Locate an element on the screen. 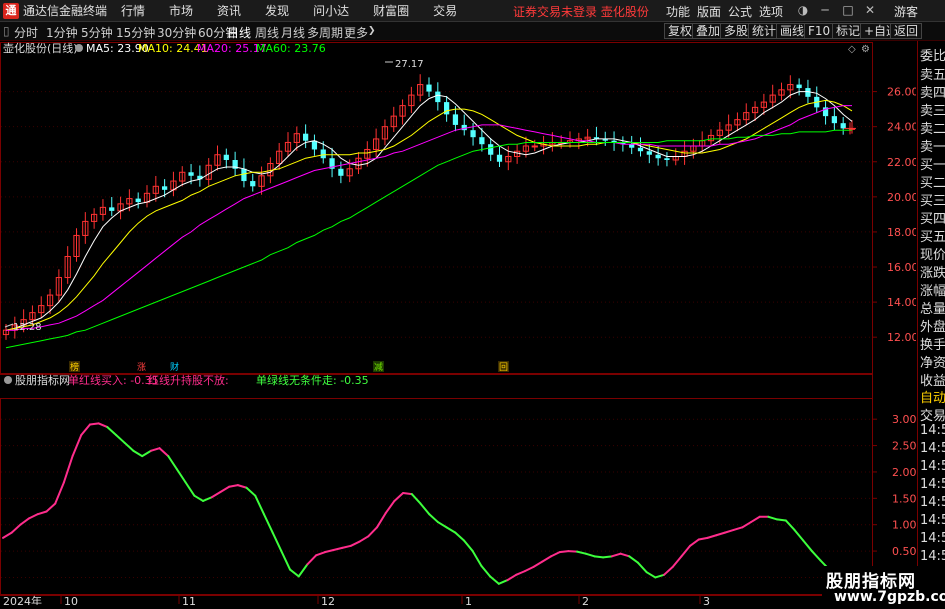  period-tab-daily: 日线 is located at coordinates (239, 32).